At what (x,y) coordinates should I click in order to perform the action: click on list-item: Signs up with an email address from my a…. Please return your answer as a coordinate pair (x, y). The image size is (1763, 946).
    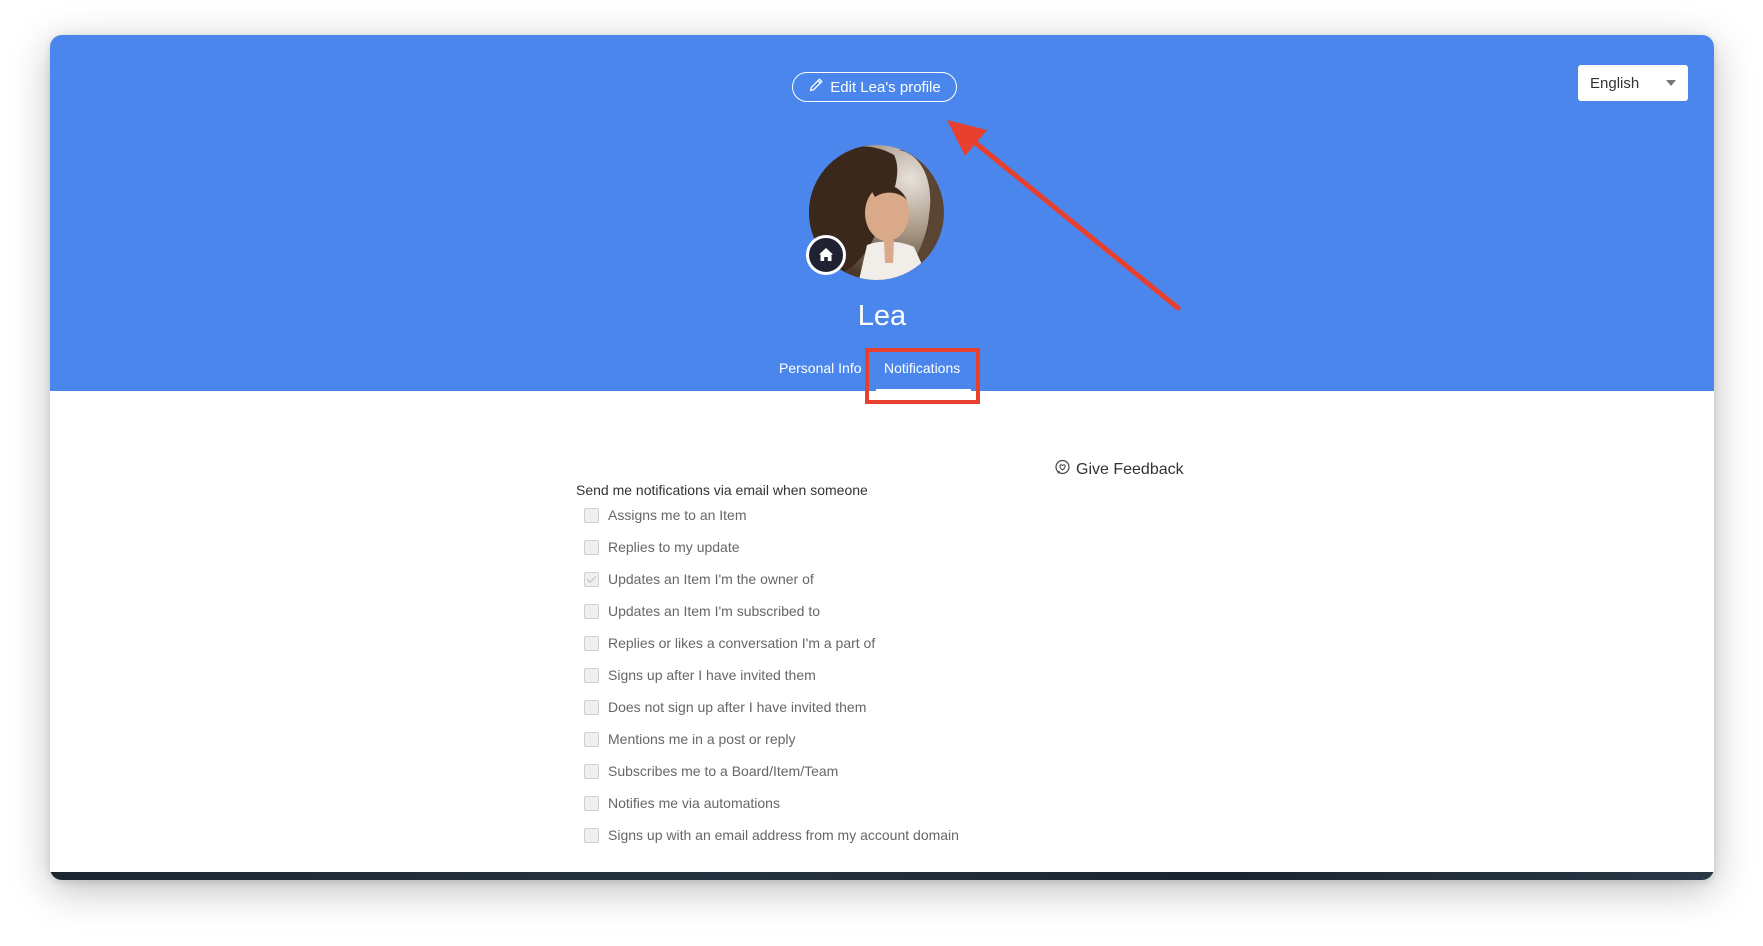
    Looking at the image, I should click on (771, 835).